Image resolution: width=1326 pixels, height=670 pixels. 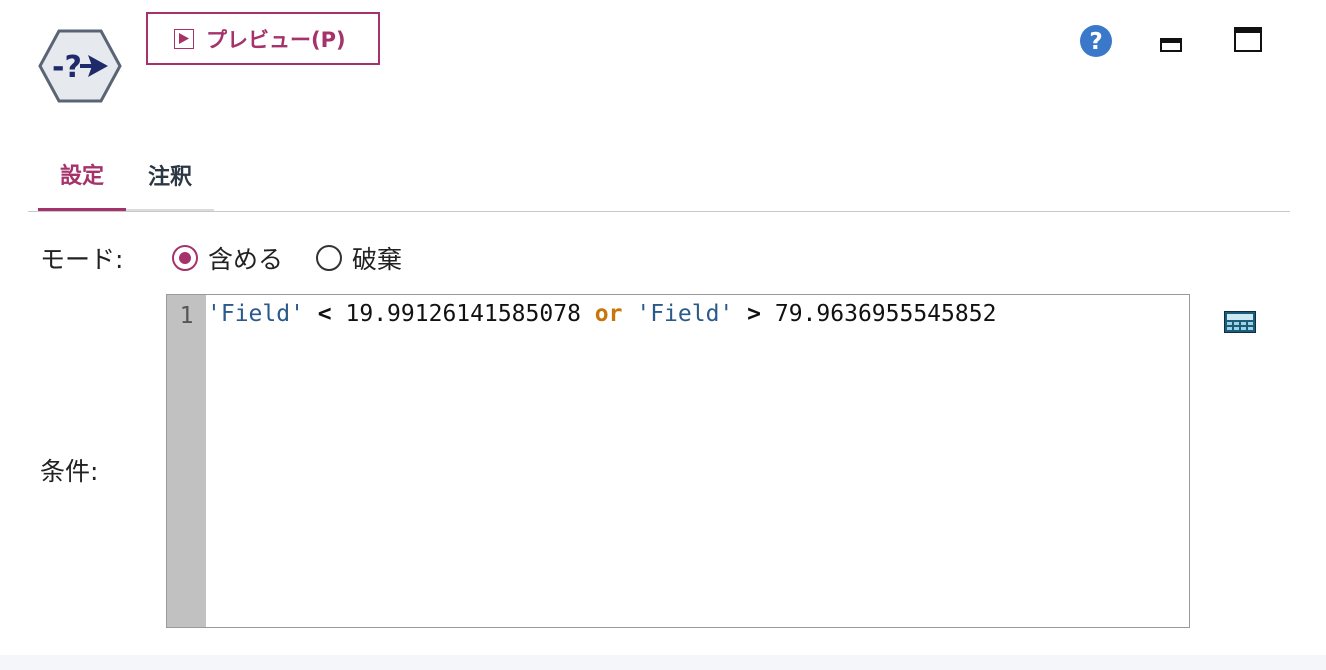 What do you see at coordinates (186, 316) in the screenshot?
I see `line-number: 1` at bounding box center [186, 316].